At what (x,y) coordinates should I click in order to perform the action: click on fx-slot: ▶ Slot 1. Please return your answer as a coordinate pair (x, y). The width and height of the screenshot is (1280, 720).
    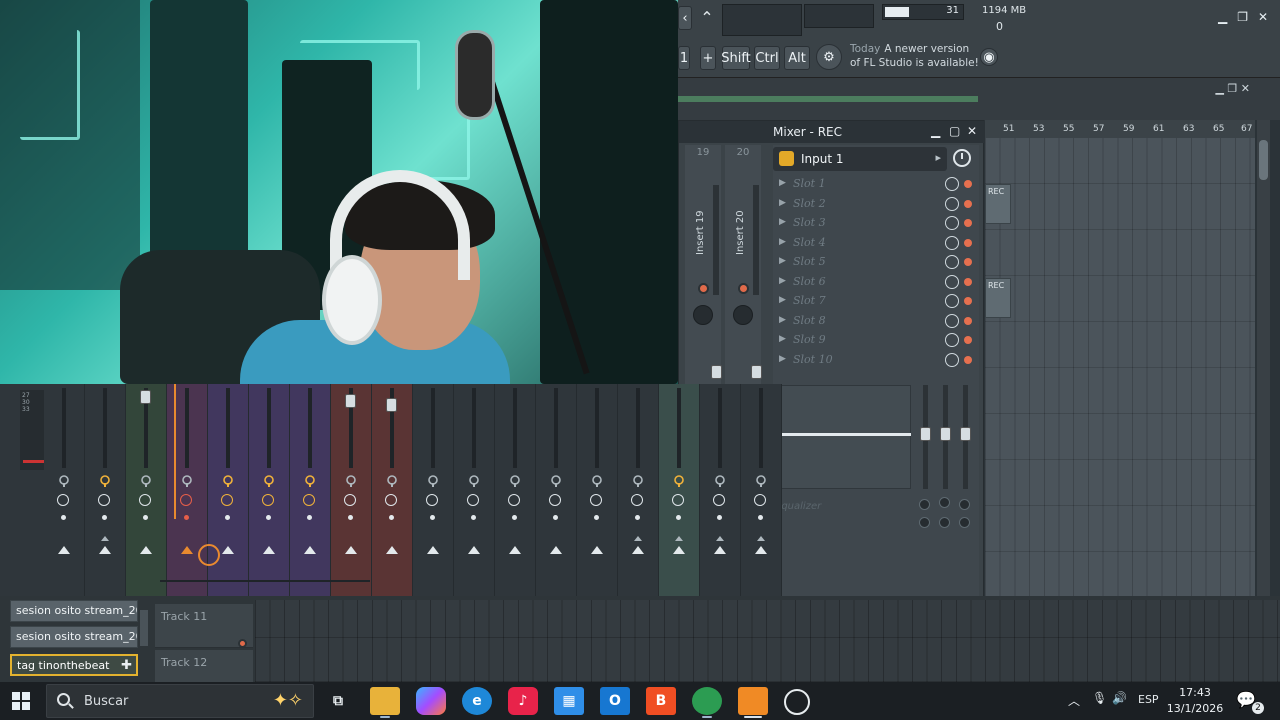
    Looking at the image, I should click on (876, 184).